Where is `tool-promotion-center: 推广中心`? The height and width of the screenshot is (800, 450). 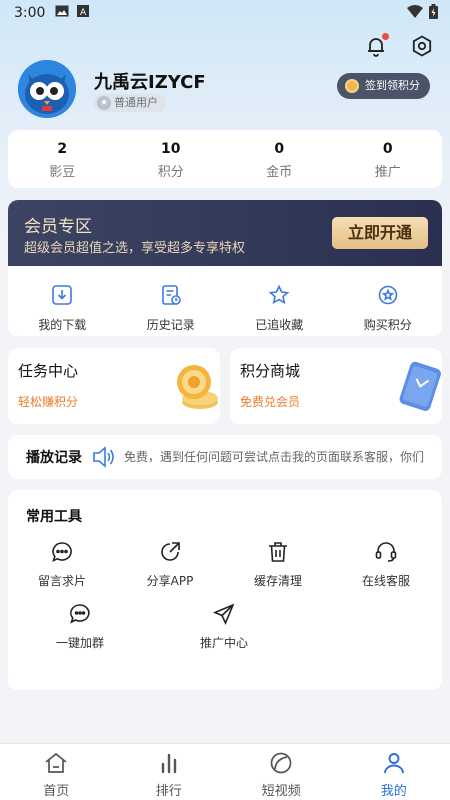 tool-promotion-center: 推广中心 is located at coordinates (224, 625).